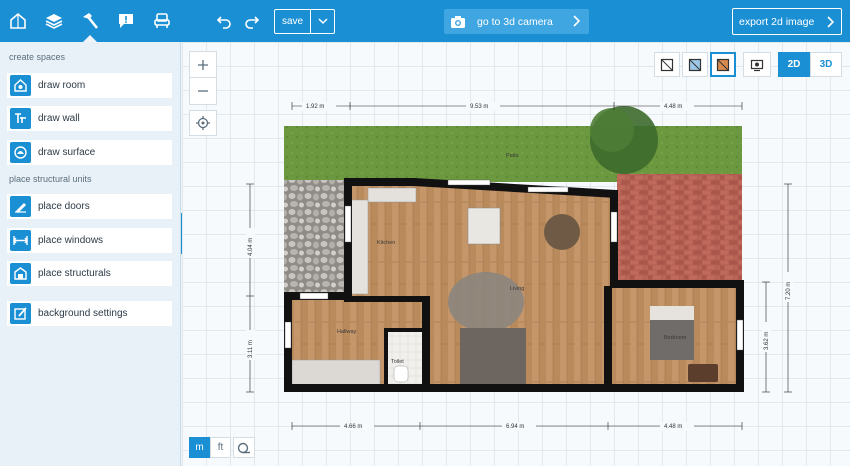 The height and width of the screenshot is (466, 850). Describe the element at coordinates (62, 85) in the screenshot. I see `draw-room-label: draw room` at that location.